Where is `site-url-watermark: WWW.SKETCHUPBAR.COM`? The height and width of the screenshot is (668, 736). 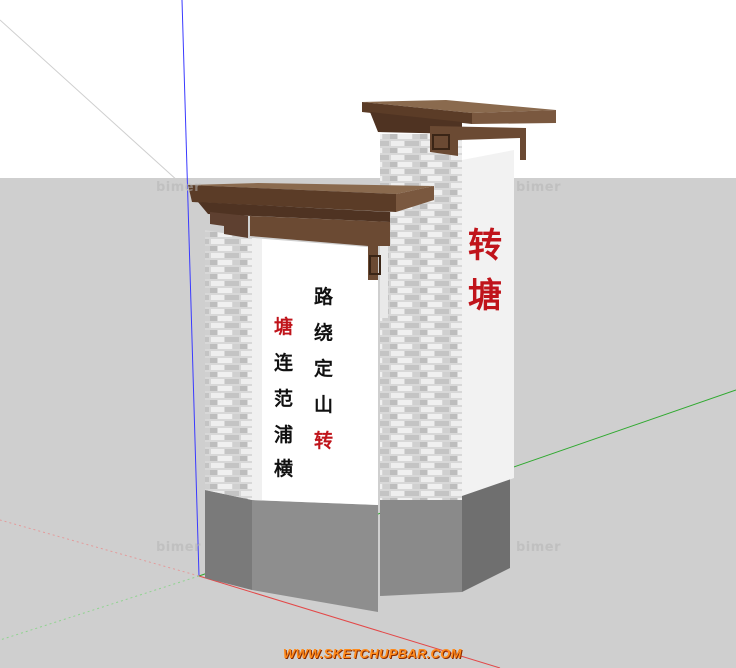
site-url-watermark: WWW.SKETCHUPBAR.COM is located at coordinates (372, 653).